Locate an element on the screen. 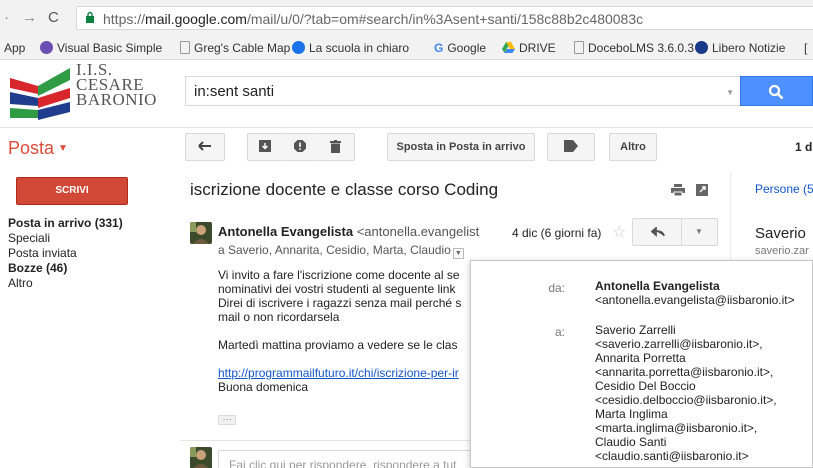 This screenshot has height=468, width=813. search-button is located at coordinates (776, 91).